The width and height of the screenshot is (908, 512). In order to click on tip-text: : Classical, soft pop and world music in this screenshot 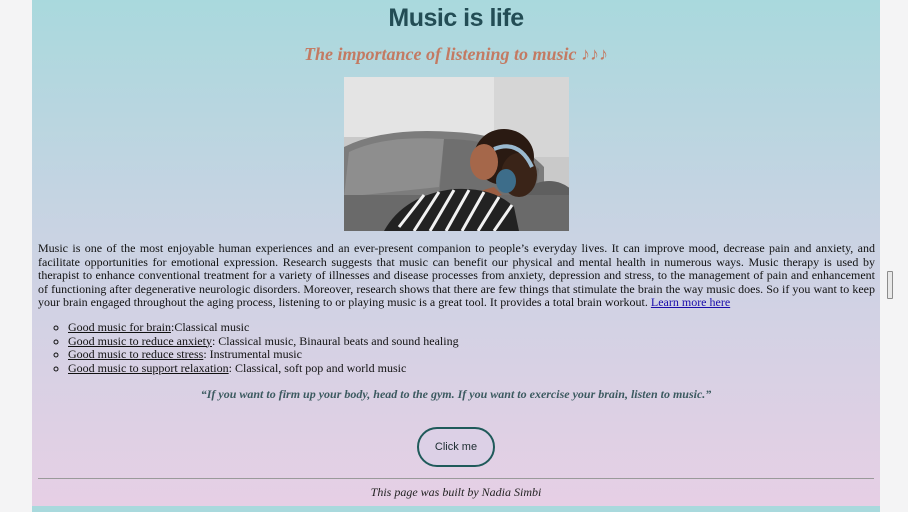, I will do `click(317, 367)`.